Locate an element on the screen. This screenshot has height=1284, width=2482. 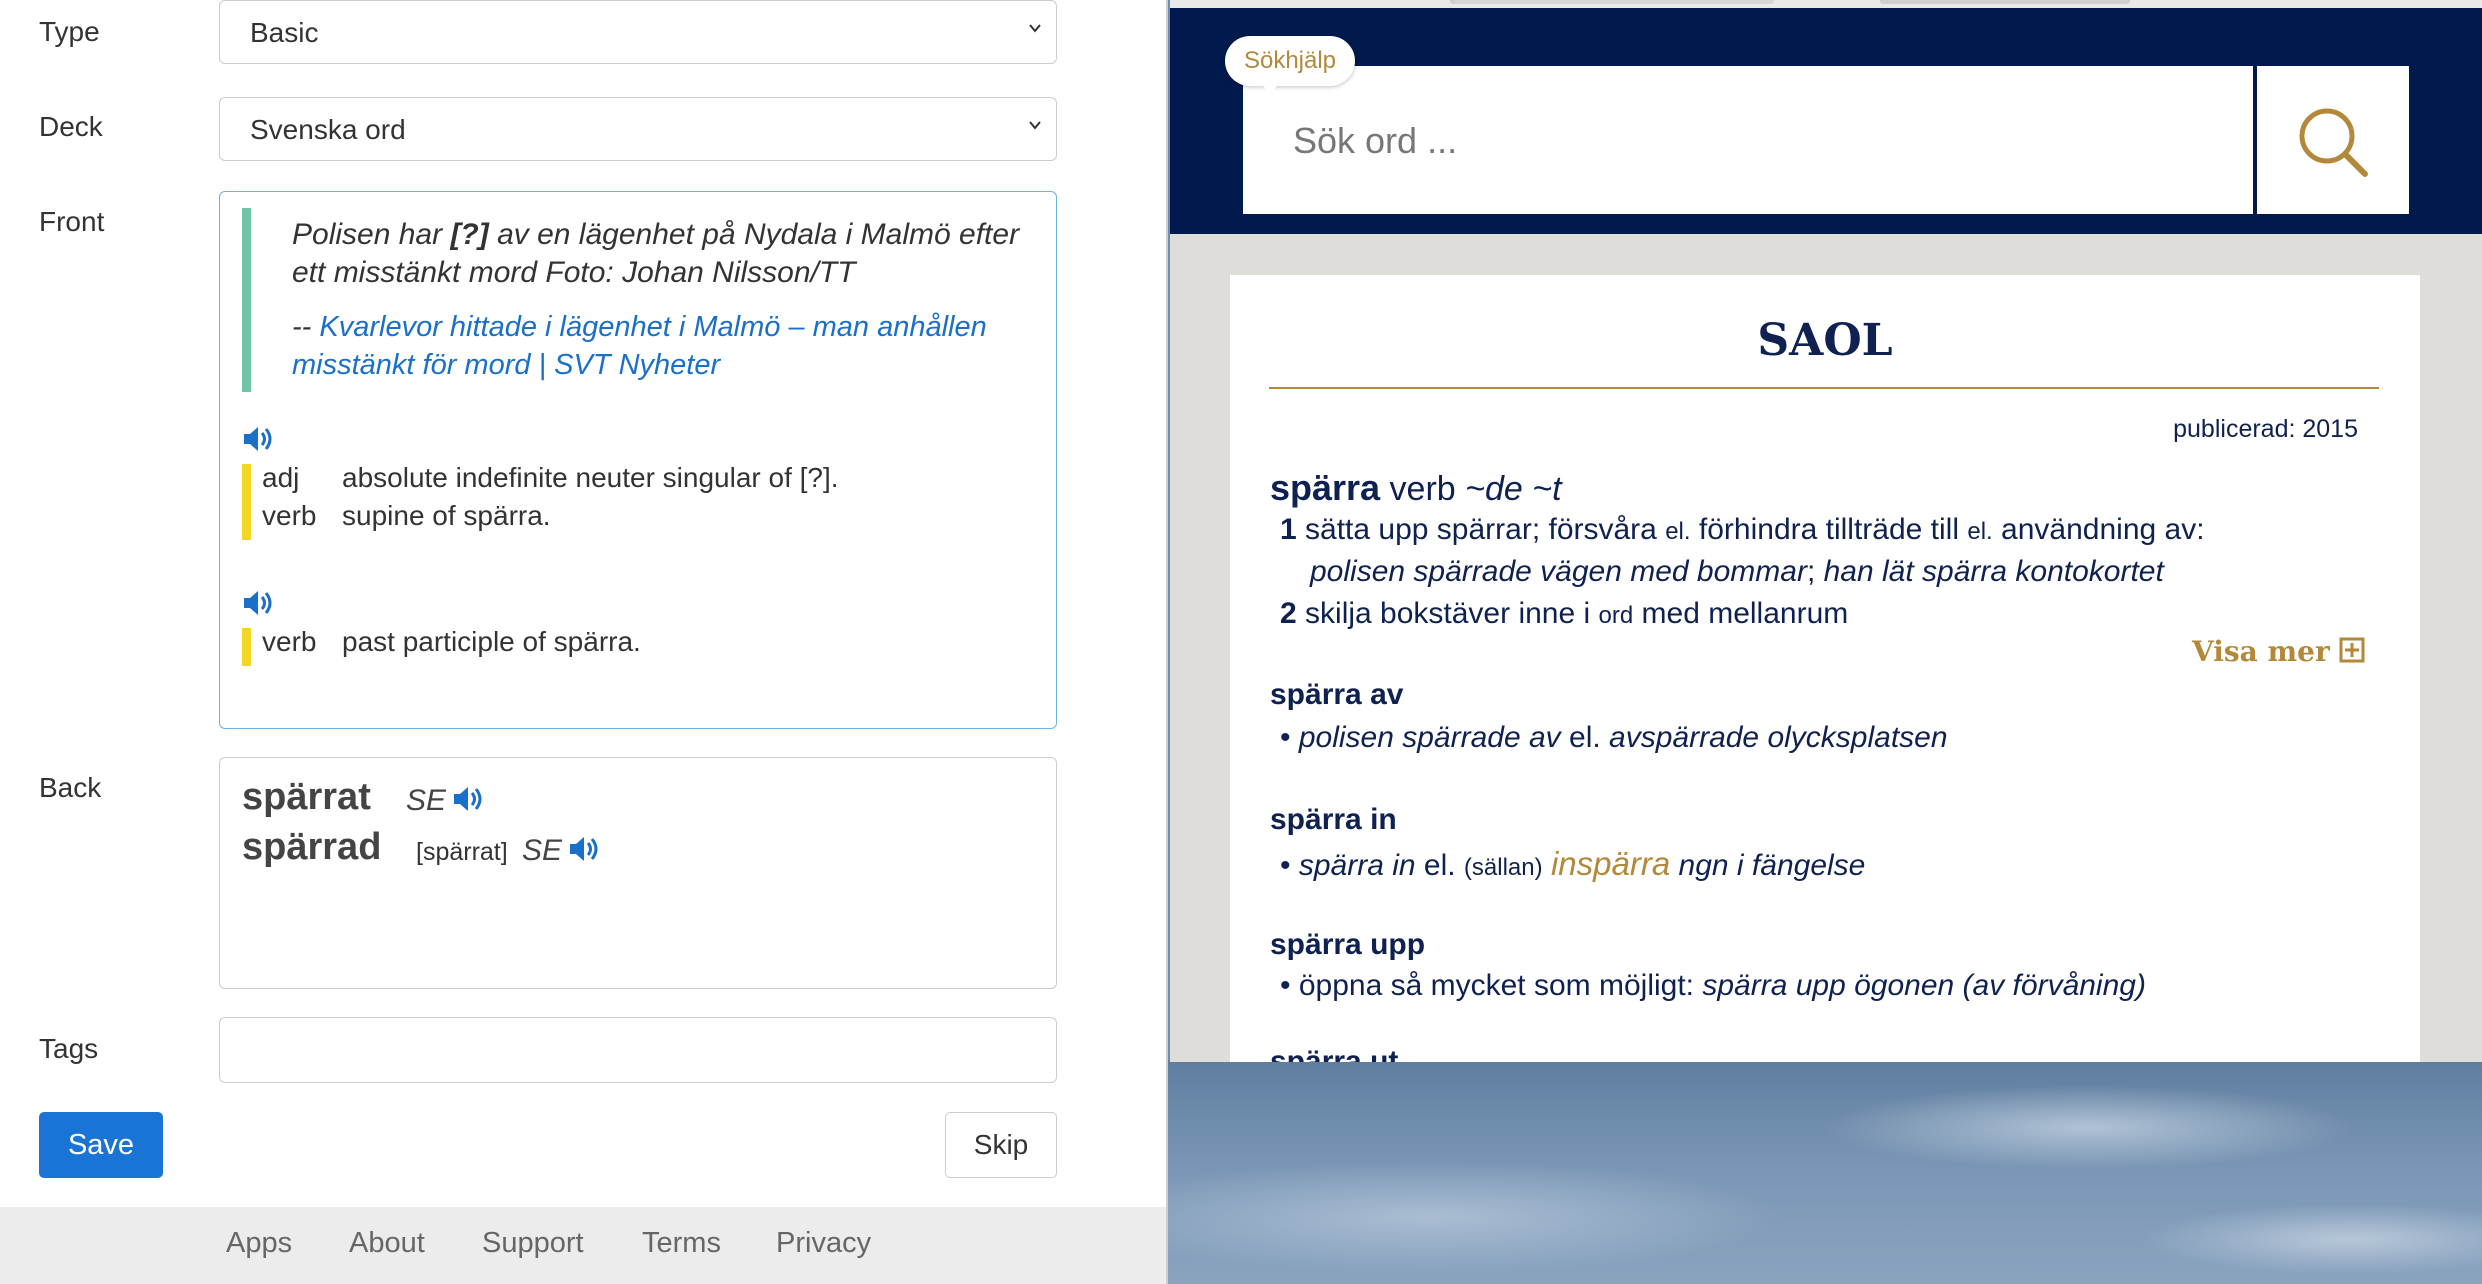
type-select: Basic is located at coordinates (638, 32).